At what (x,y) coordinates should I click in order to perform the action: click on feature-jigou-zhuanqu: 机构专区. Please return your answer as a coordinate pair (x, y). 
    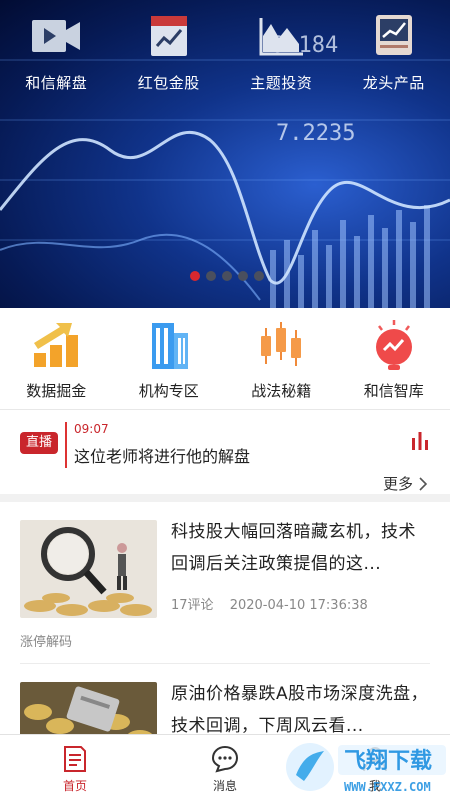
    Looking at the image, I should click on (169, 358).